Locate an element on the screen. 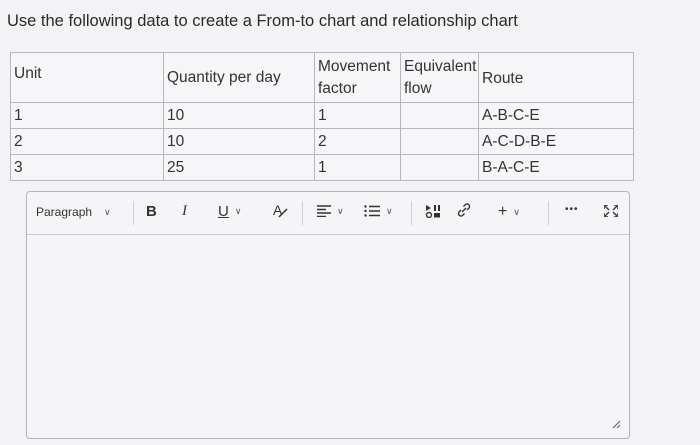  cell-unit: 3 is located at coordinates (87, 167).